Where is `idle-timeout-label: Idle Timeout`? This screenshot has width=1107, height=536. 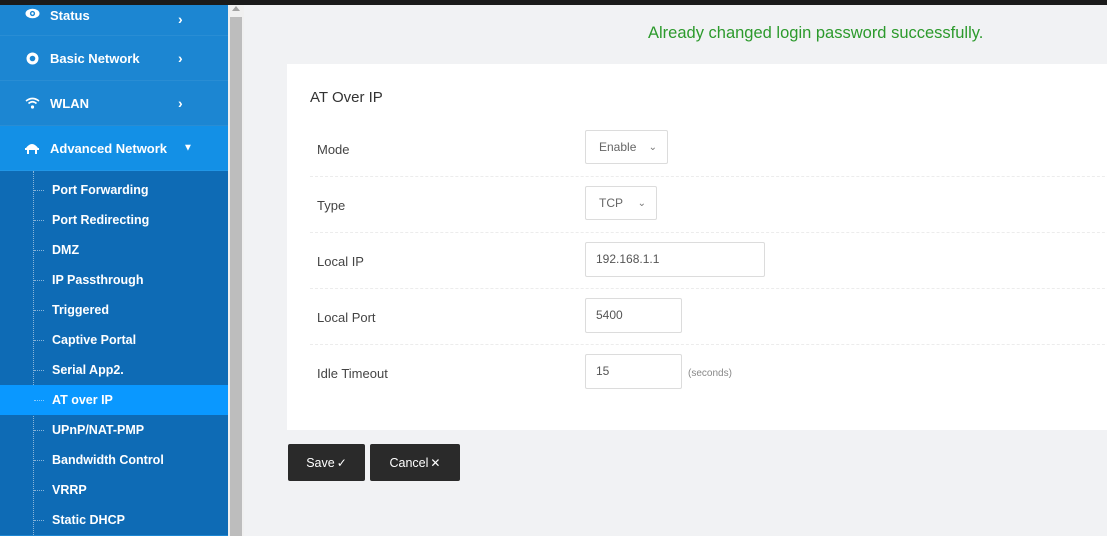 idle-timeout-label: Idle Timeout is located at coordinates (352, 373).